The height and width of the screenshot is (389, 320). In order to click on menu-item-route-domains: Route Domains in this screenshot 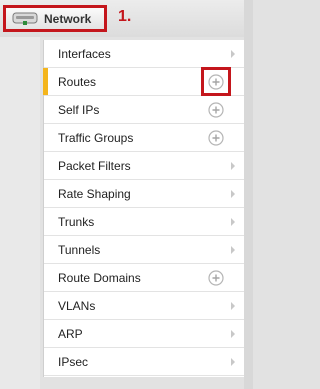, I will do `click(144, 278)`.